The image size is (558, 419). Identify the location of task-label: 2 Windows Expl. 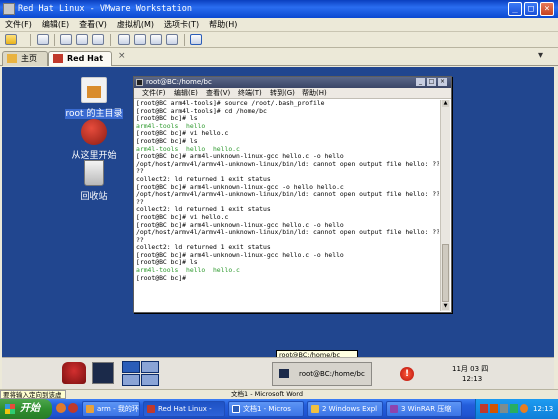
(350, 409).